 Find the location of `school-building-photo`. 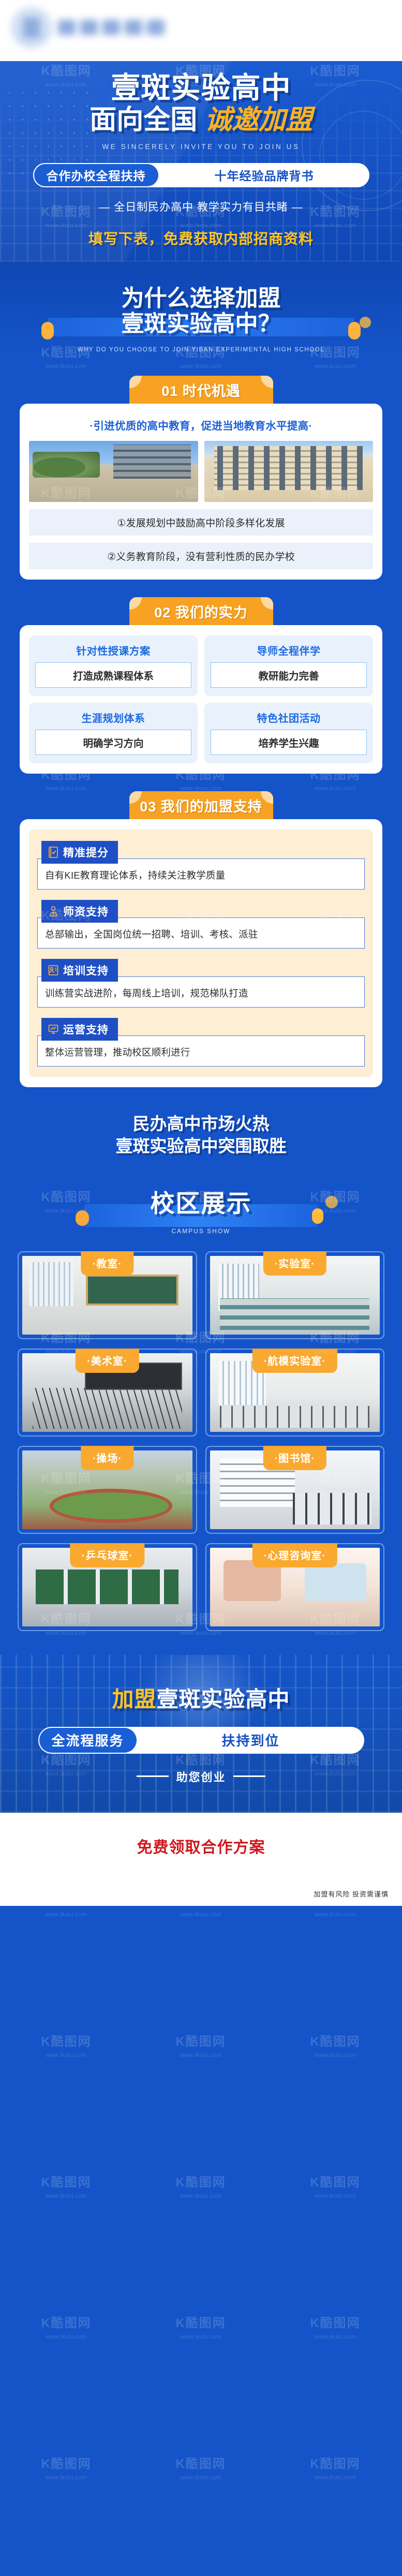

school-building-photo is located at coordinates (288, 471).